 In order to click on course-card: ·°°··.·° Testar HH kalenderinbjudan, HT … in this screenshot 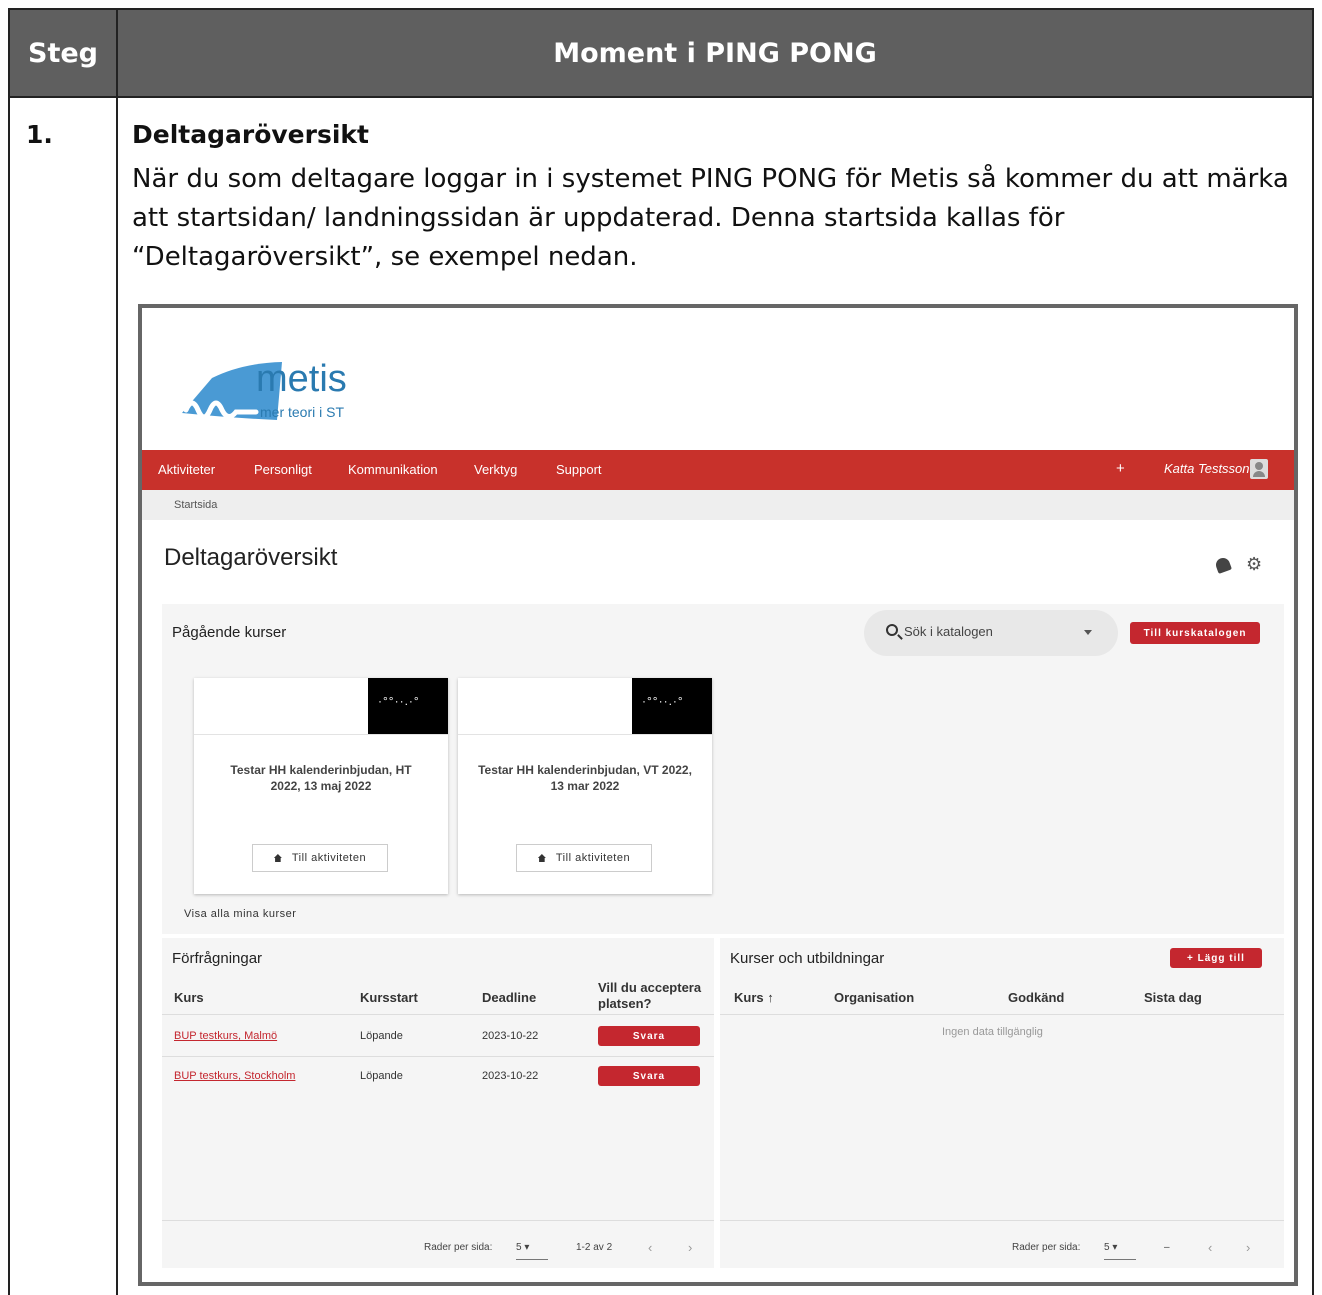, I will do `click(321, 786)`.